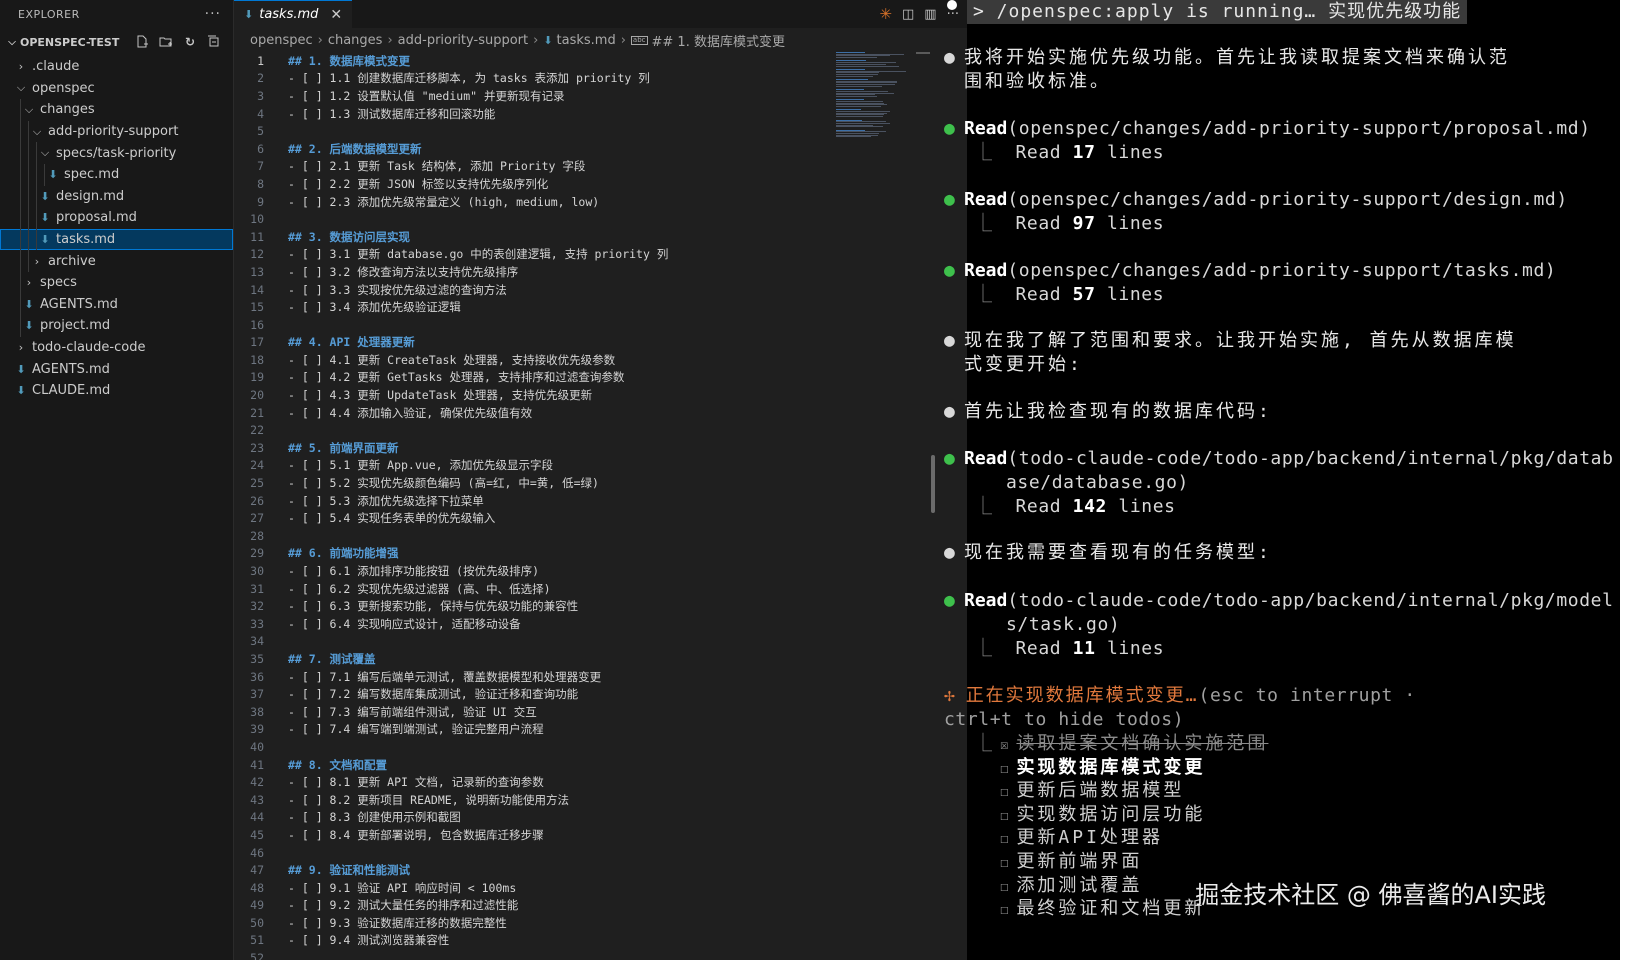  I want to click on breadcrumb-item: tasks.md, so click(586, 40).